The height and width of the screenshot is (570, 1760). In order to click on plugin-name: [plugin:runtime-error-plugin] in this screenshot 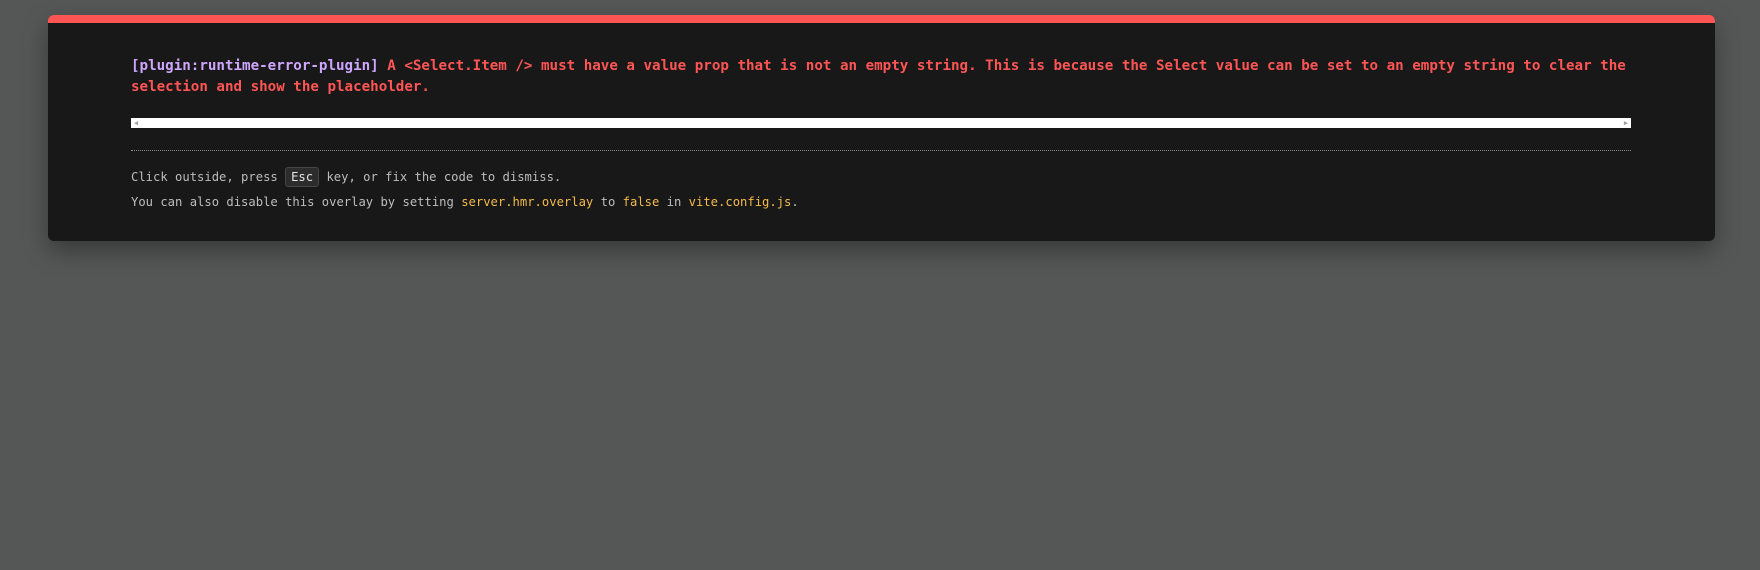, I will do `click(255, 66)`.